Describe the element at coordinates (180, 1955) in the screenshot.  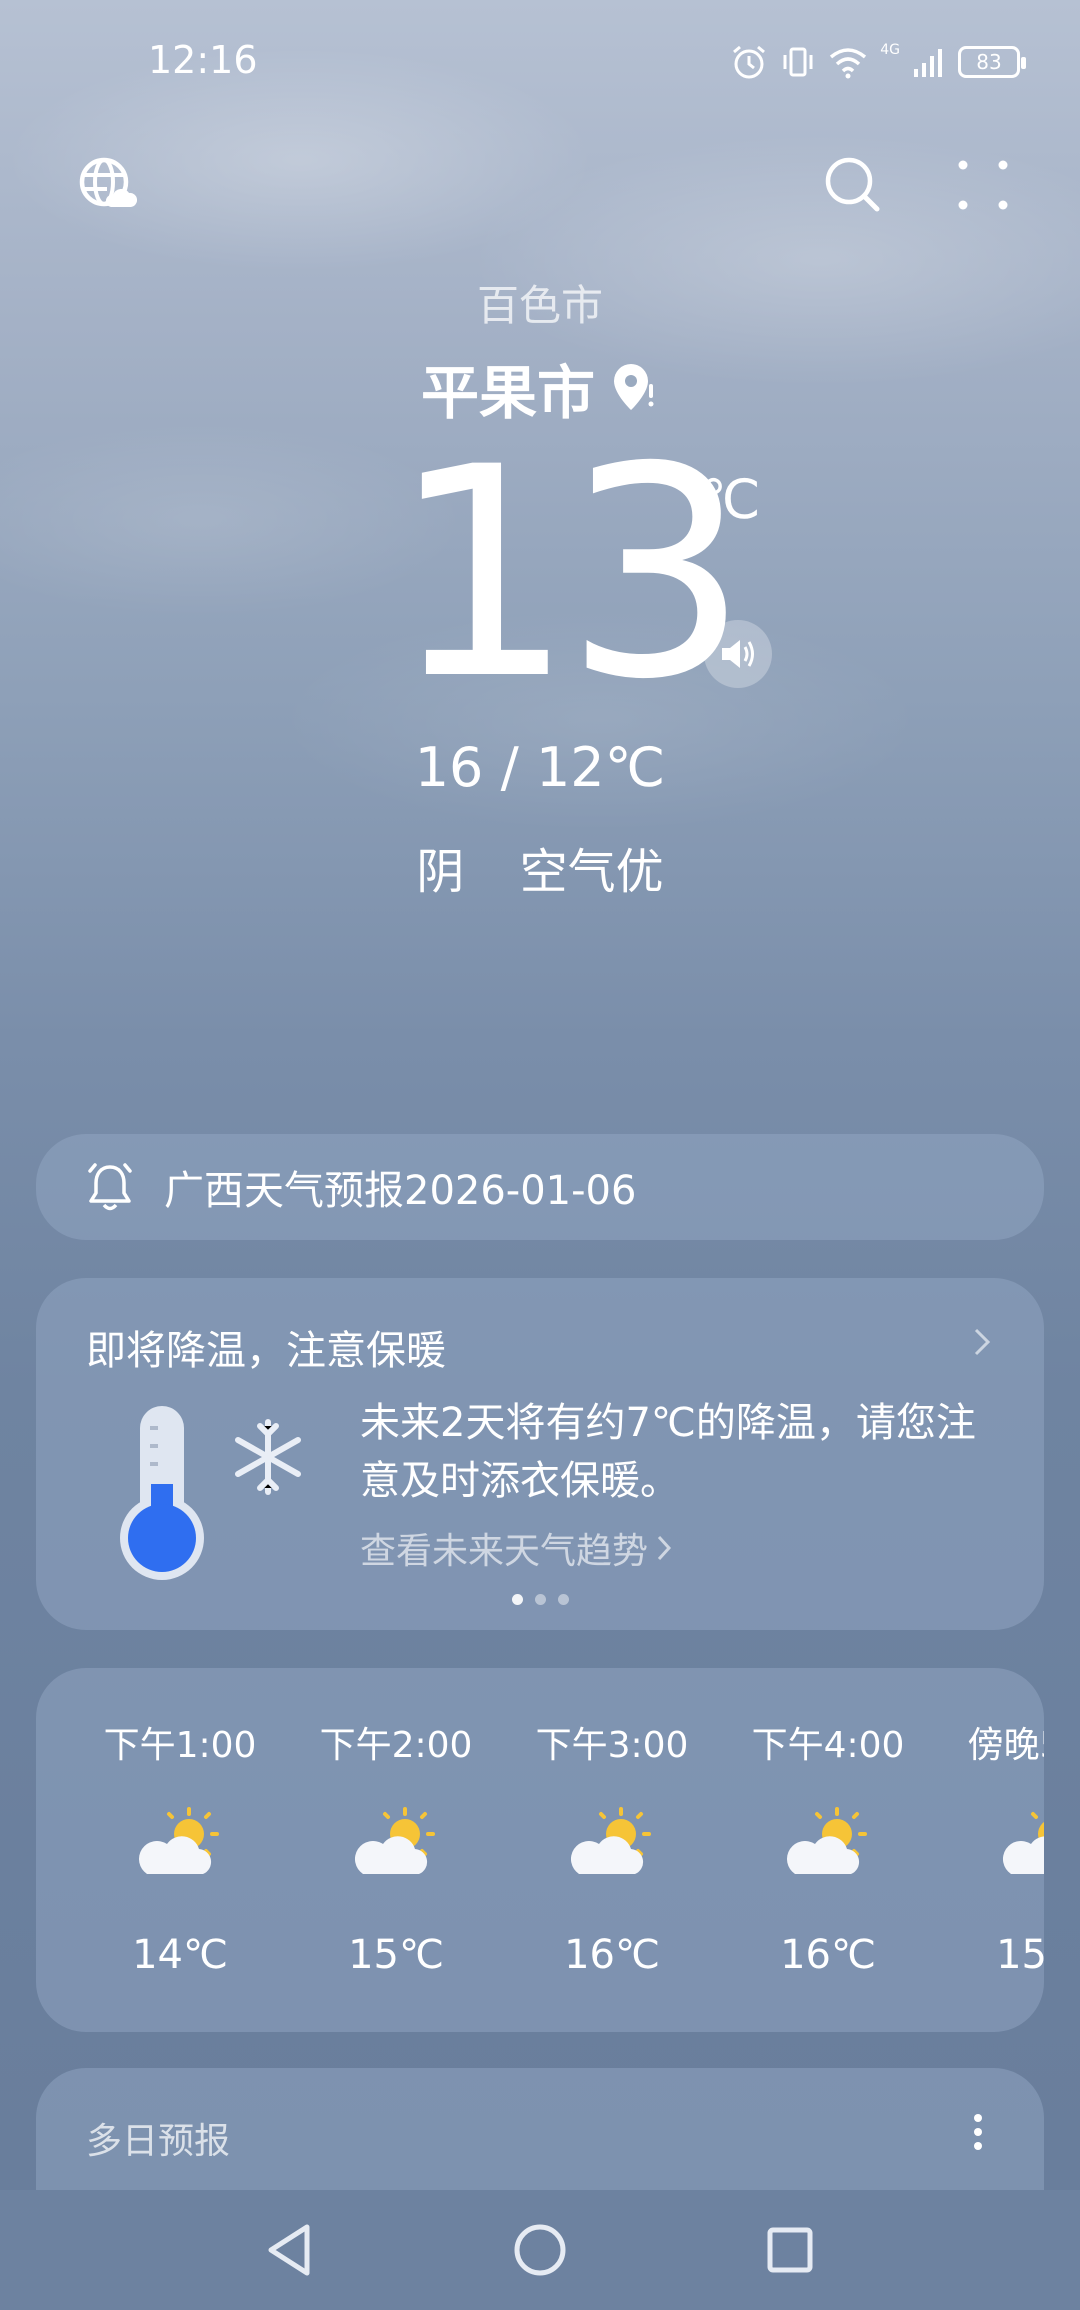
I see `hourly-temperature: 14℃` at that location.